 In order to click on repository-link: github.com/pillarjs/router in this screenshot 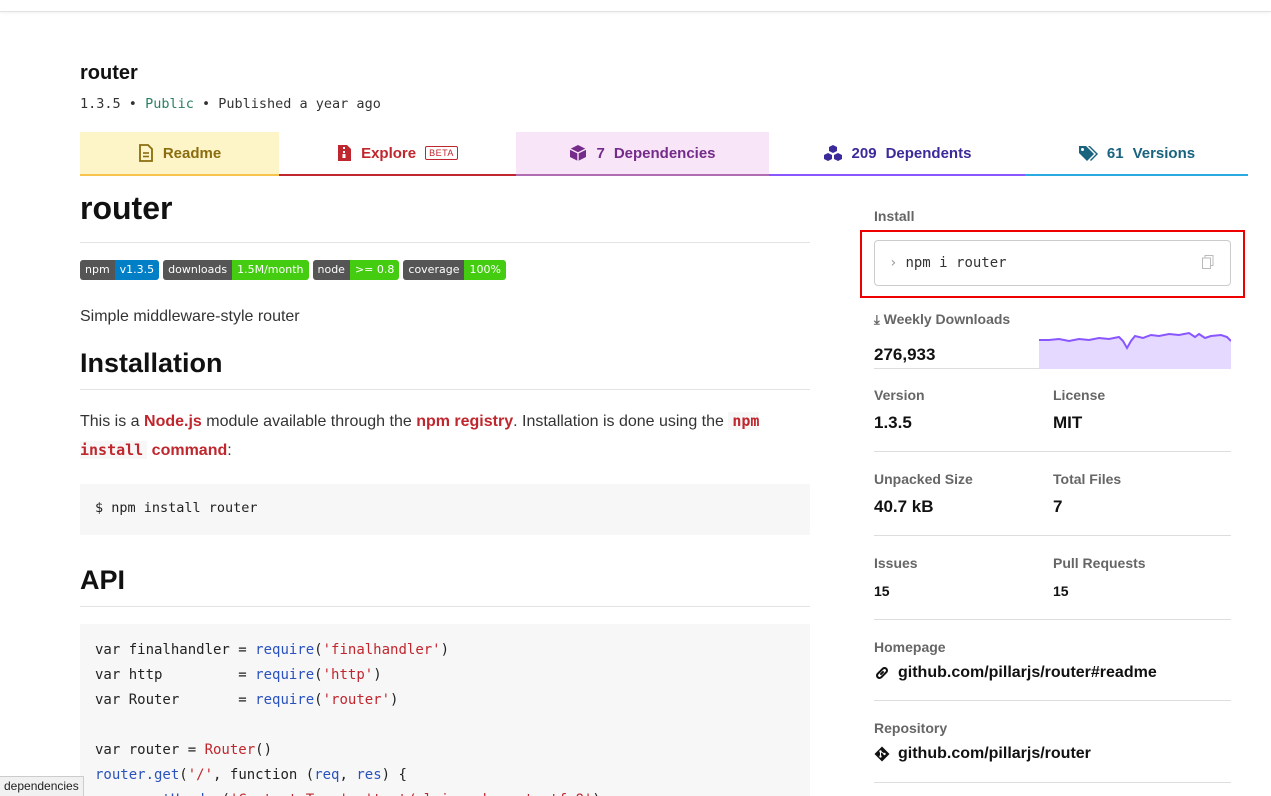, I will do `click(982, 754)`.